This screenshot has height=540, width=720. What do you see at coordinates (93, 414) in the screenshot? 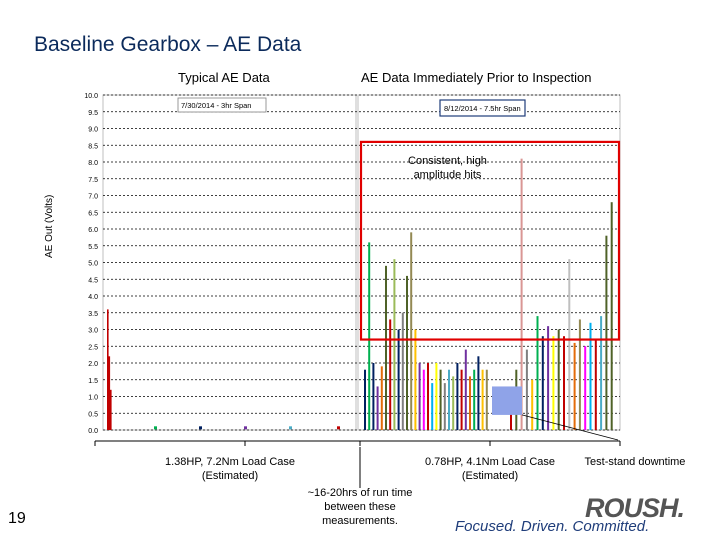
I see `y-tick-label: 0.5` at bounding box center [93, 414].